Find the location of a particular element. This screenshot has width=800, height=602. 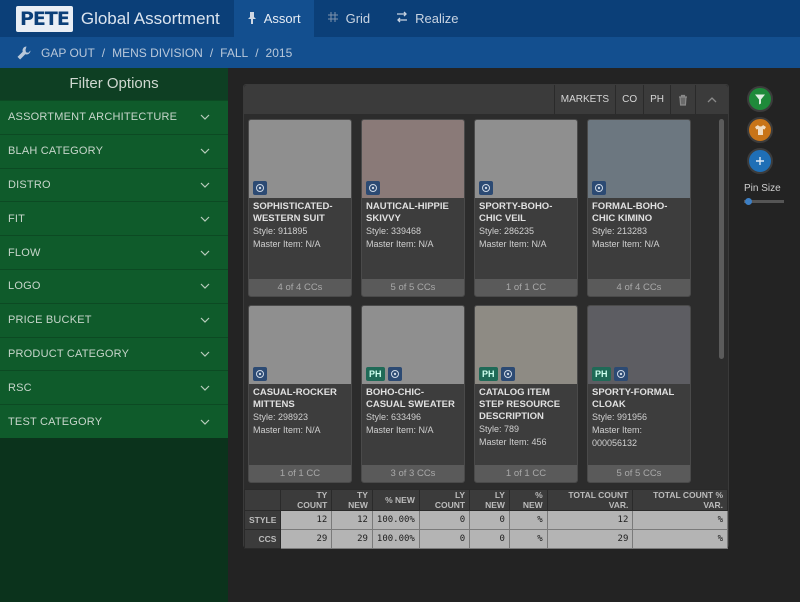

add-button is located at coordinates (760, 161).